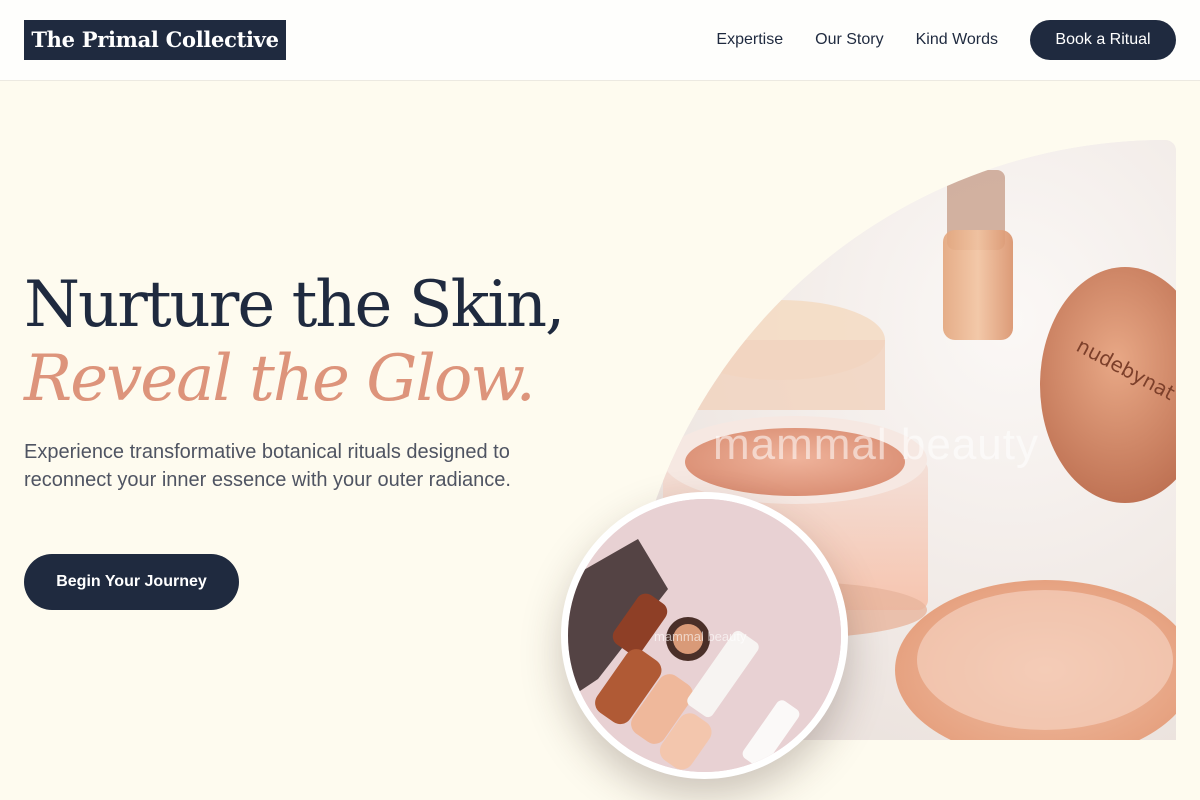 The width and height of the screenshot is (1200, 800). I want to click on begin-journey-button: Begin Your Journey, so click(131, 582).